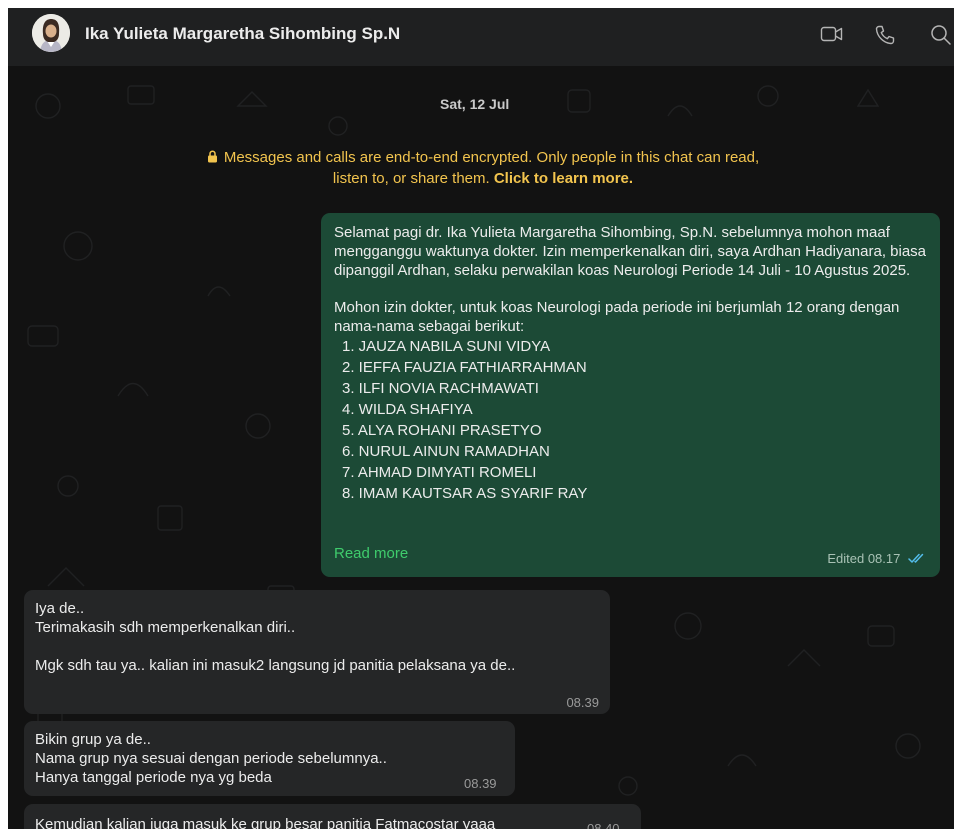 This screenshot has height=829, width=954. I want to click on list-item: 2. IEFFA FAUZIA FATHIARRAHMAN, so click(464, 367).